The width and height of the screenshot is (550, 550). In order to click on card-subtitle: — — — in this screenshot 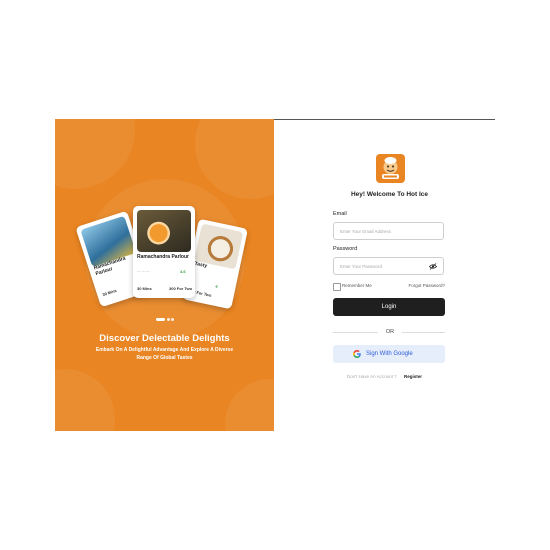, I will do `click(143, 271)`.